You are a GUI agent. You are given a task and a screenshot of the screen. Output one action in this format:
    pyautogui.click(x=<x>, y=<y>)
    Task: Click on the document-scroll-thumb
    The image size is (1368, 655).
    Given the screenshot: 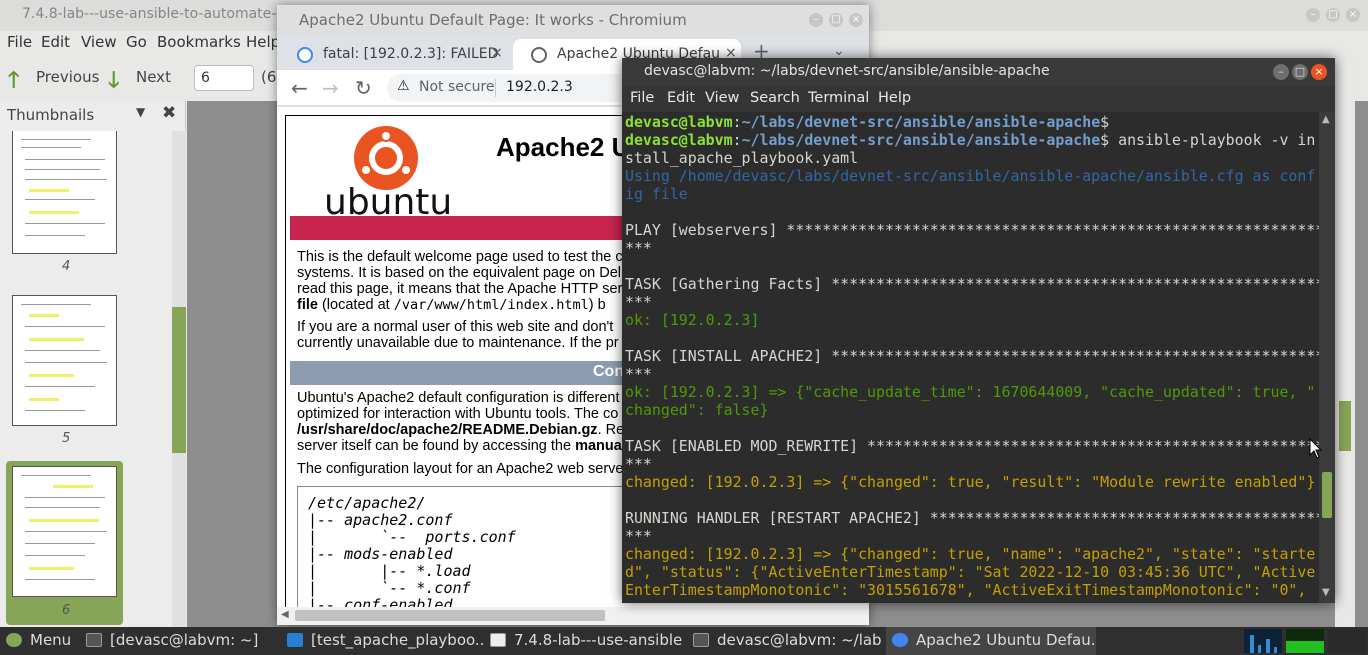 What is the action you would take?
    pyautogui.click(x=1345, y=426)
    